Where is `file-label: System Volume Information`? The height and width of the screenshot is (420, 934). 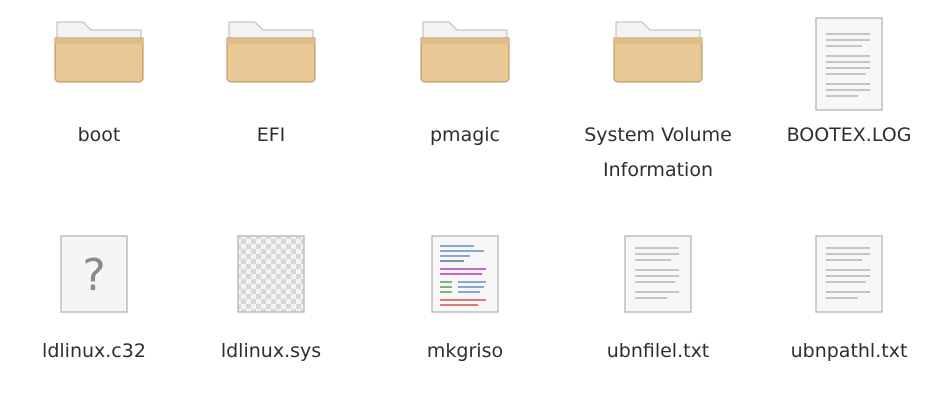
file-label: System Volume Information is located at coordinates (658, 152).